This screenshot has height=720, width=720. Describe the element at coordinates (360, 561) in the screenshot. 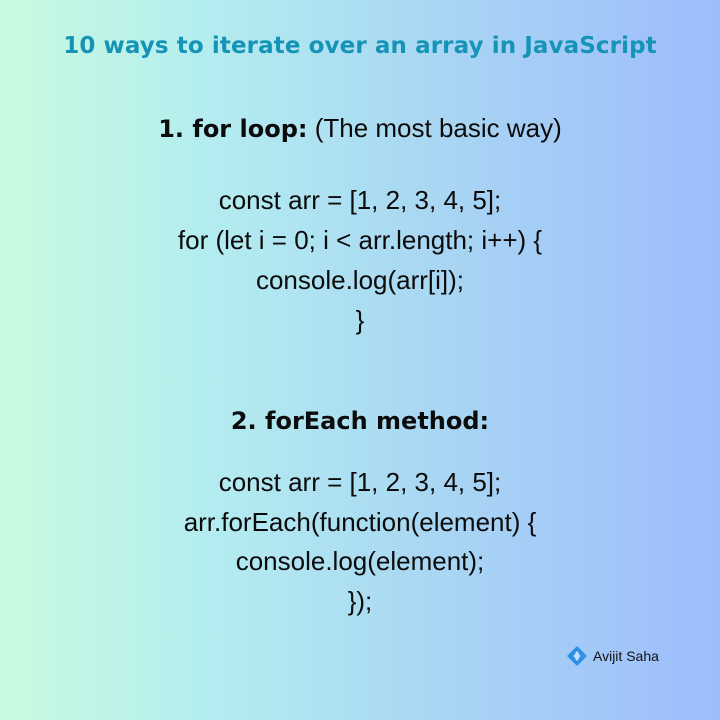

I see `code-line: console.log(element);` at that location.